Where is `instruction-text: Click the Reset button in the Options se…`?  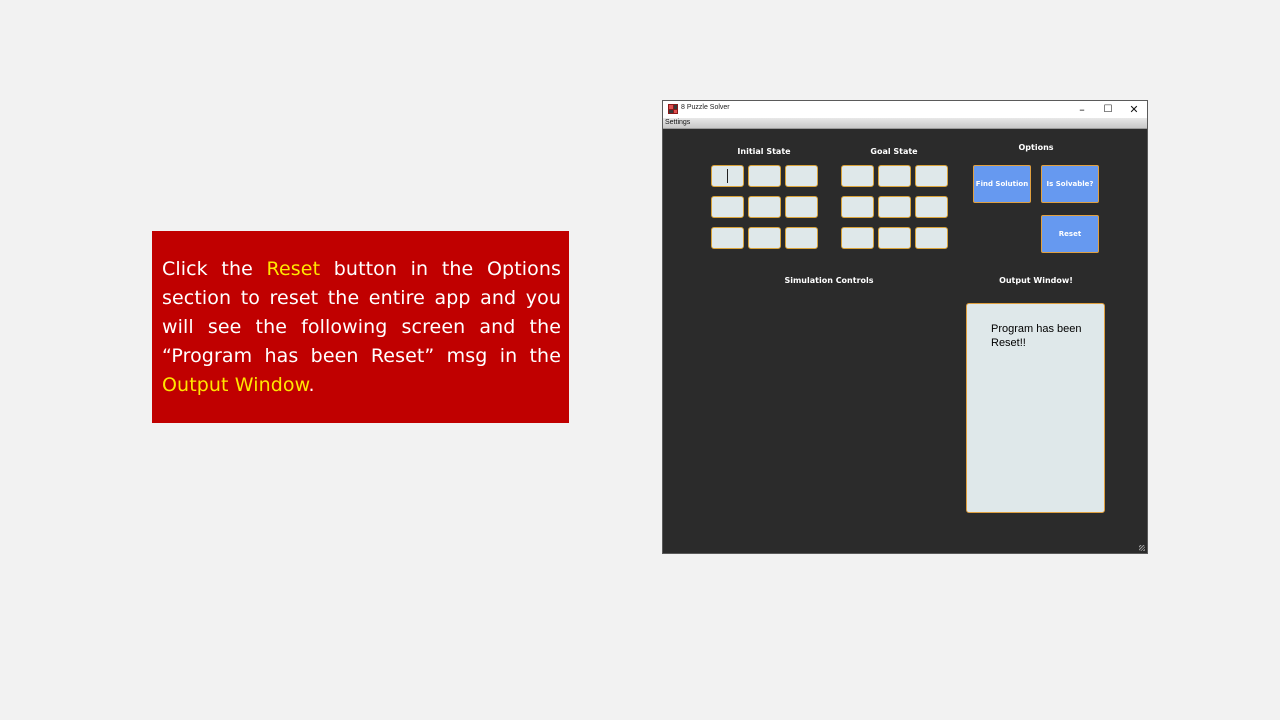 instruction-text: Click the Reset button in the Options se… is located at coordinates (361, 327).